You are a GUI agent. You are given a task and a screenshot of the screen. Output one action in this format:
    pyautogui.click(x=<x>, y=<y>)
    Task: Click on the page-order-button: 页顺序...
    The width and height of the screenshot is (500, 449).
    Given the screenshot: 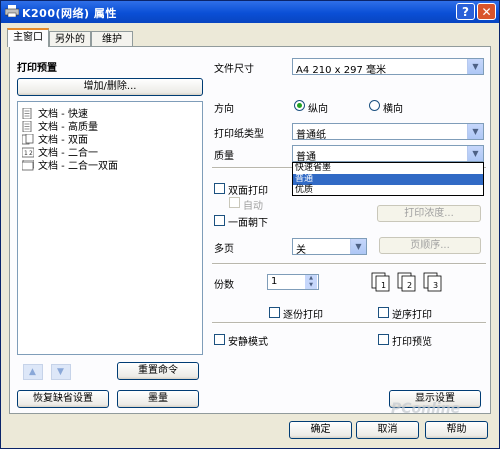 What is the action you would take?
    pyautogui.click(x=430, y=245)
    